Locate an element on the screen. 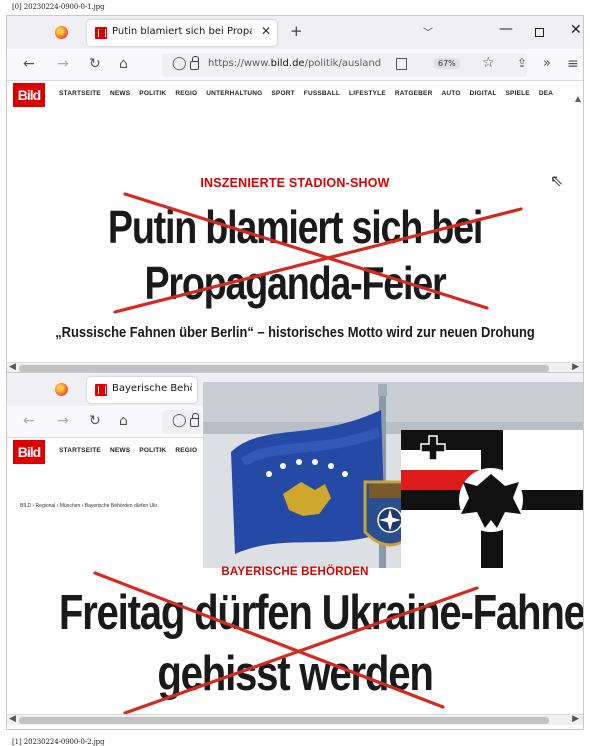  scroll-up-icon: ▲ is located at coordinates (578, 98).